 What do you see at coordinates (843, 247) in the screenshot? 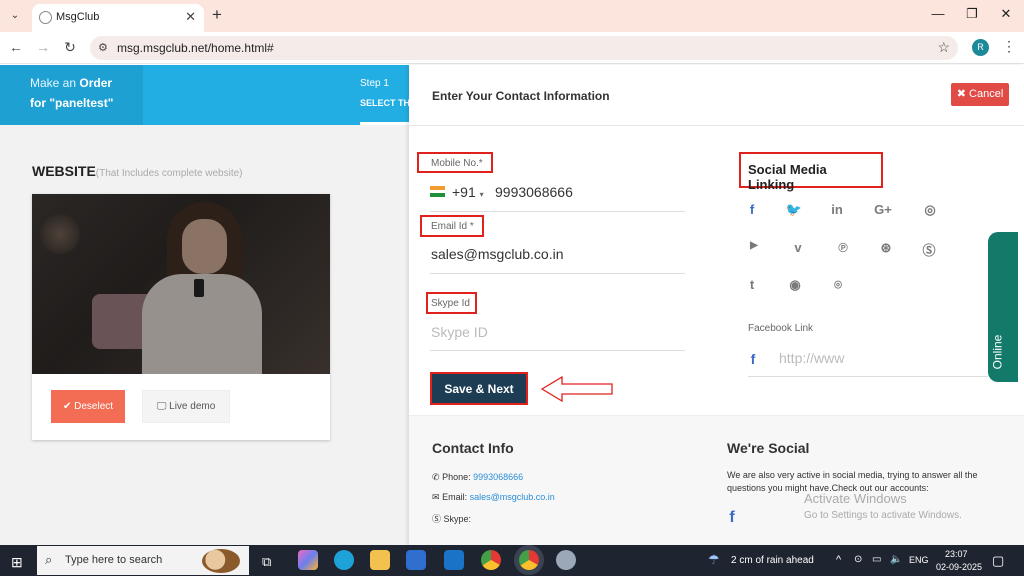
I see `pinterest-icon: ℗` at bounding box center [843, 247].